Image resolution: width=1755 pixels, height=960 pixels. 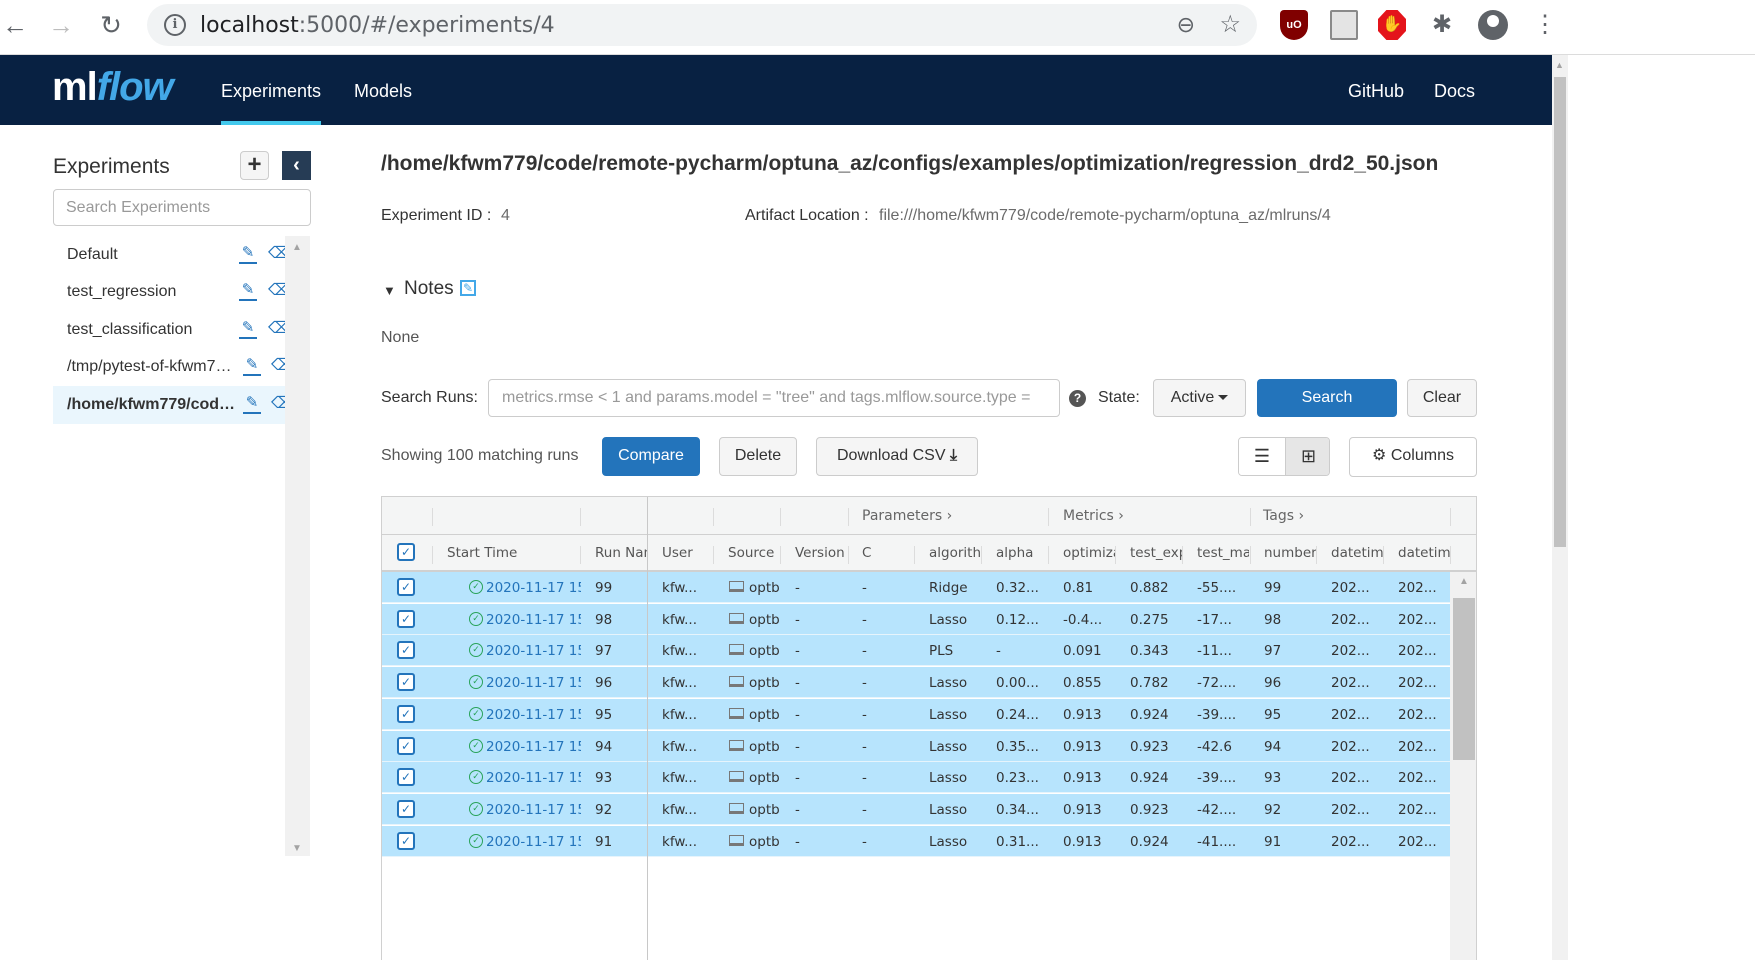 What do you see at coordinates (821, 553) in the screenshot?
I see `col-version: Version` at bounding box center [821, 553].